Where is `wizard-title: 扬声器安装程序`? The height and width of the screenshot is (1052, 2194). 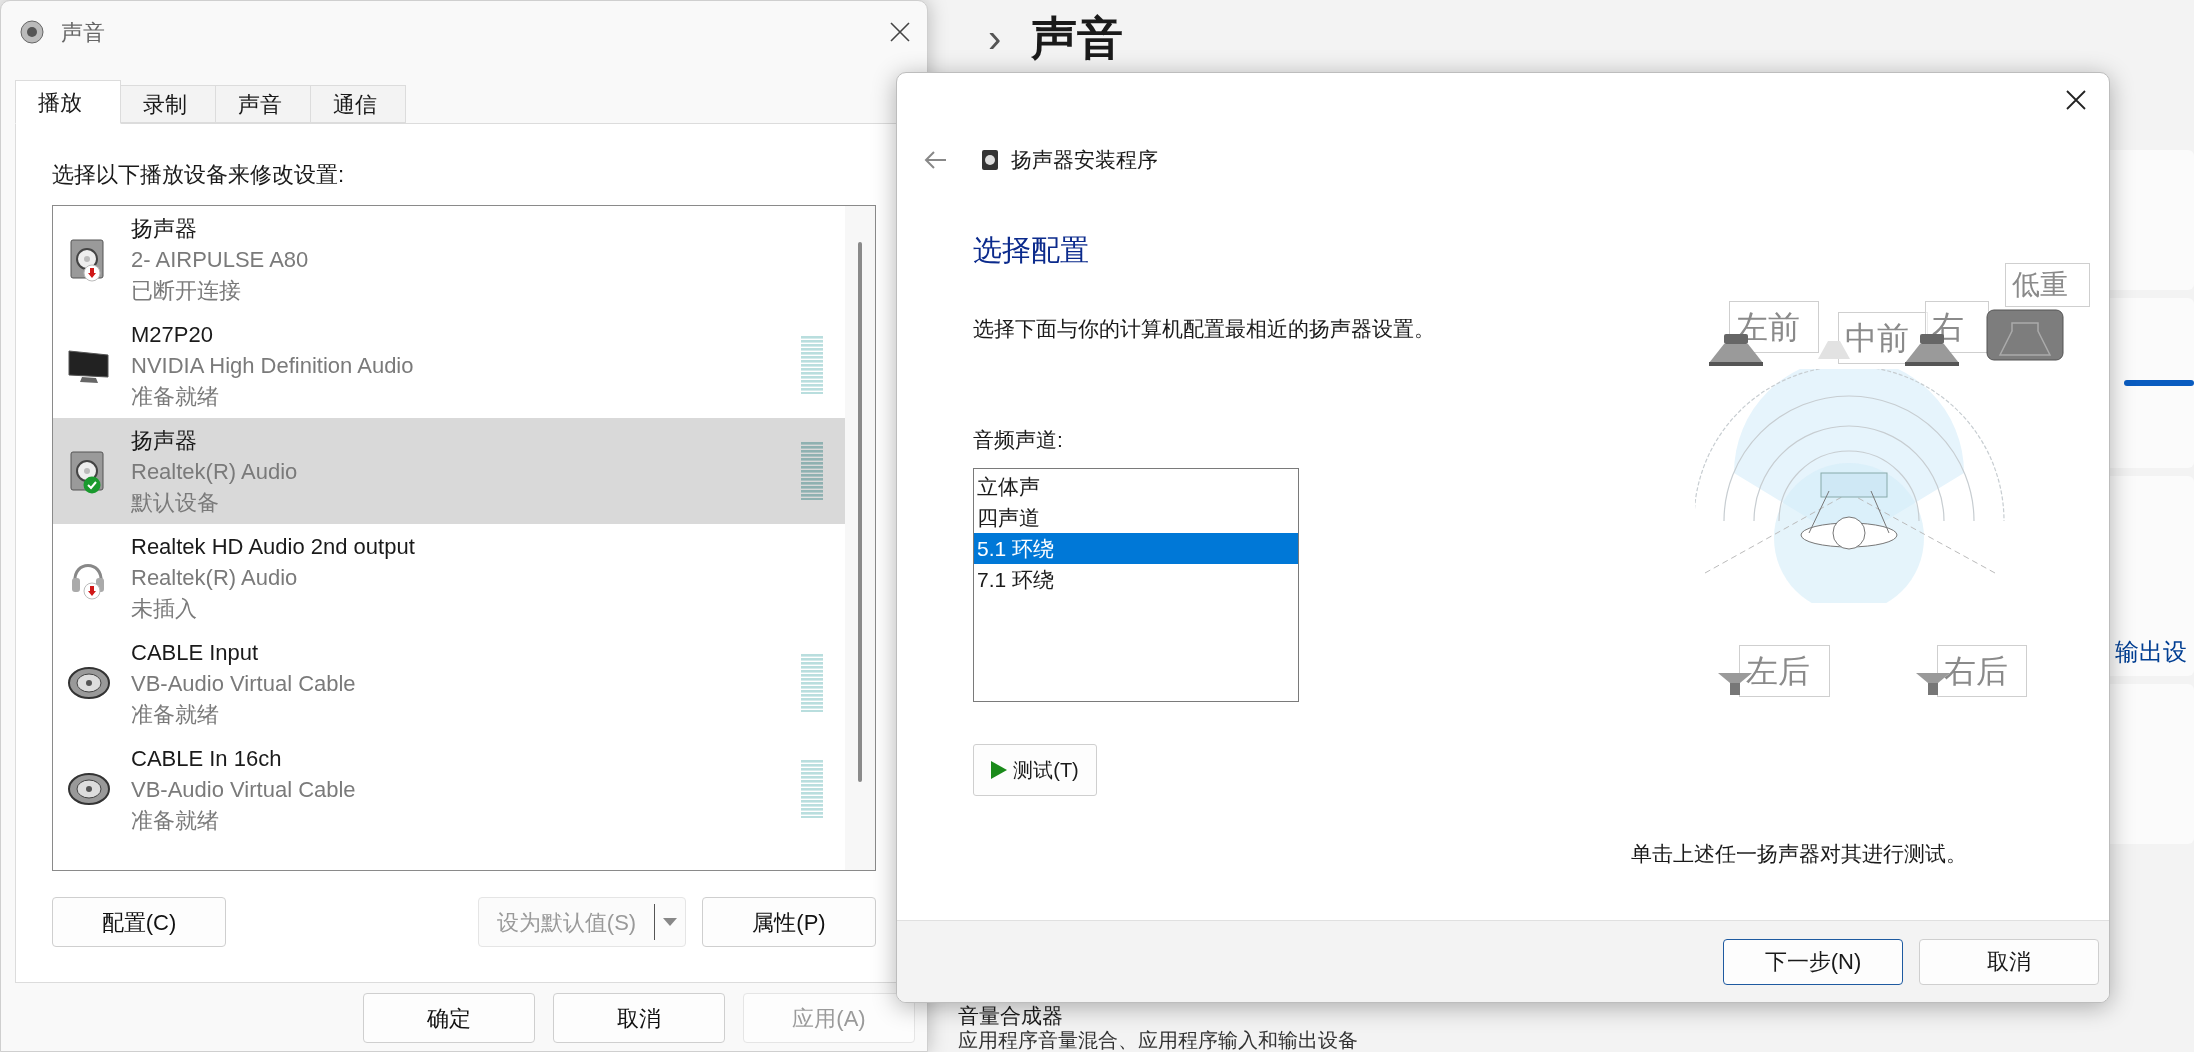
wizard-title: 扬声器安装程序 is located at coordinates (1084, 160).